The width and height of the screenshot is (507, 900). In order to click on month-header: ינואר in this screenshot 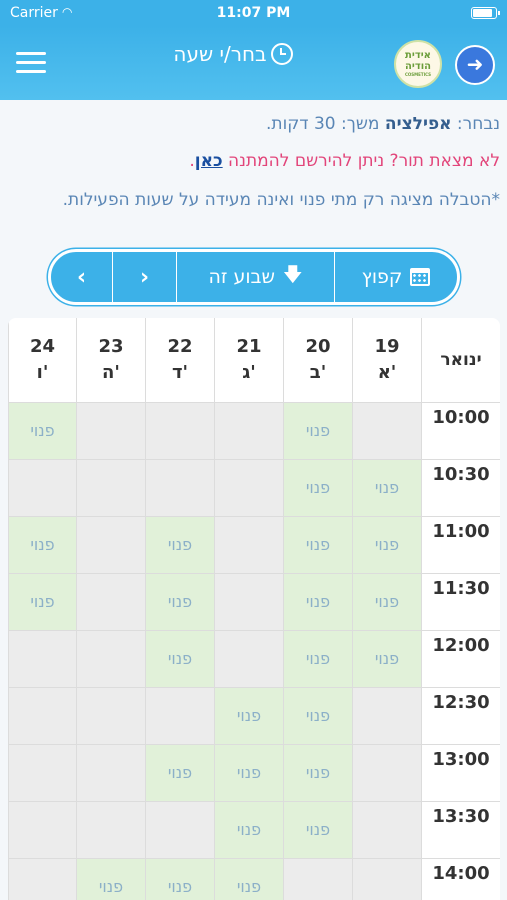, I will do `click(460, 360)`.